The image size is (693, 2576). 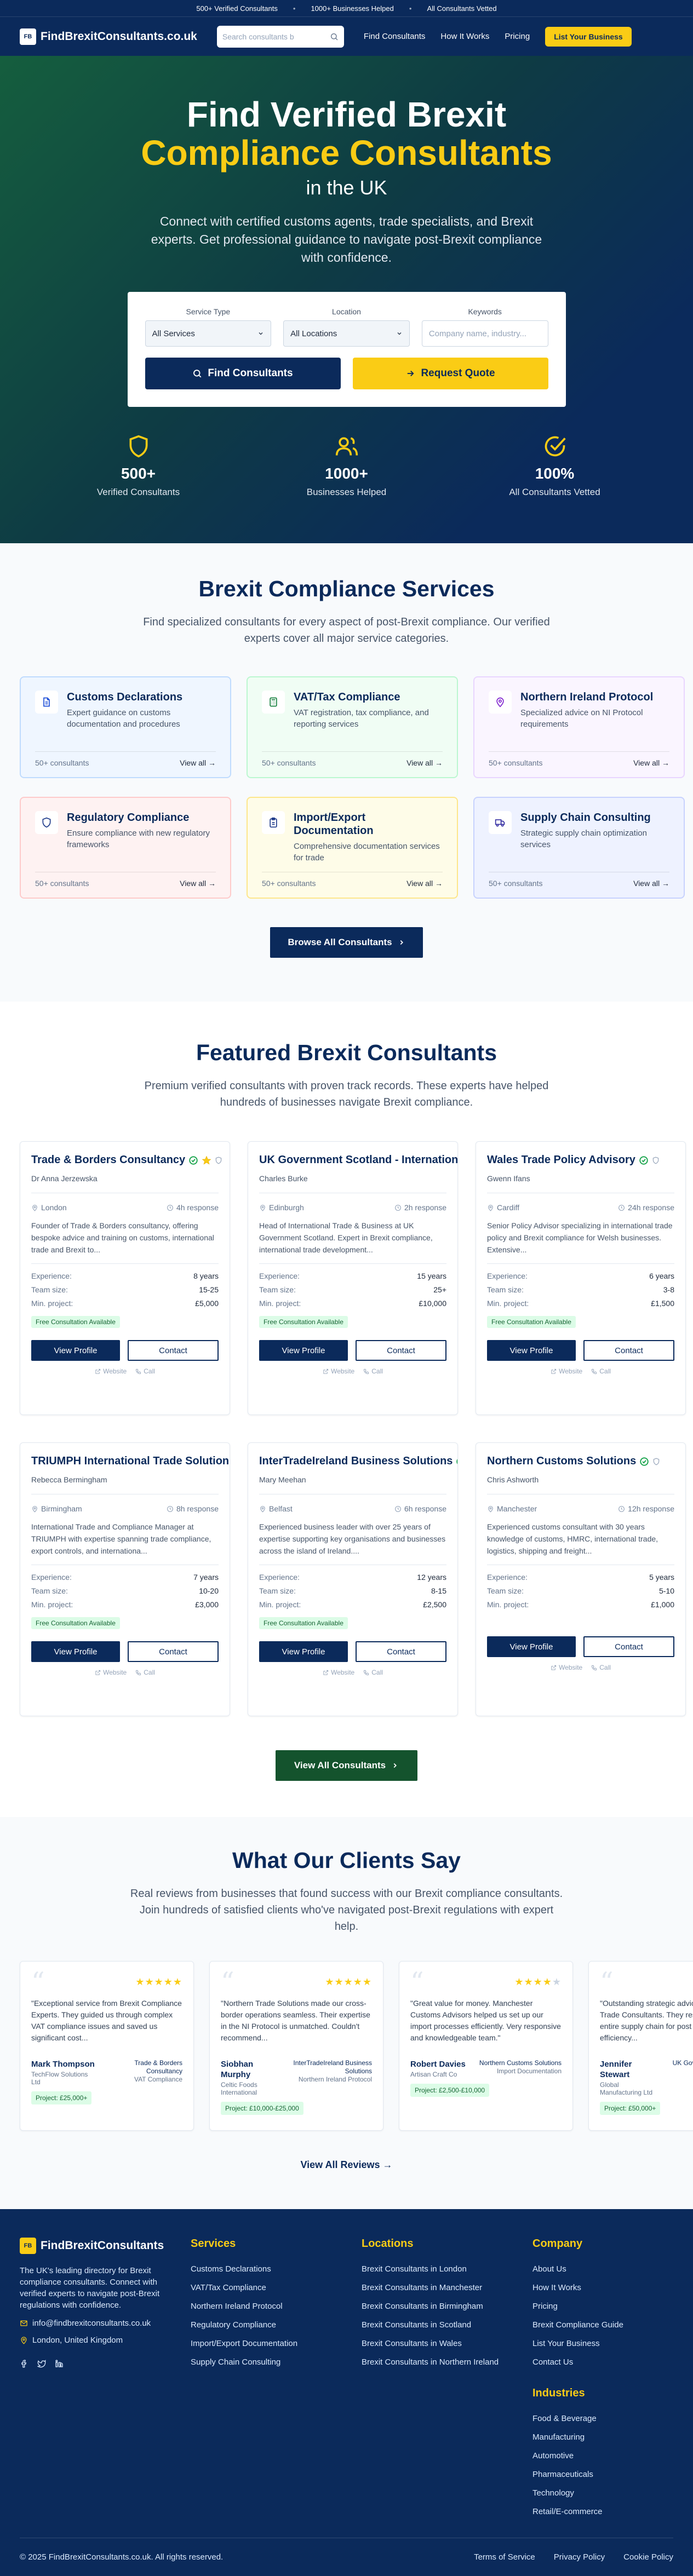 I want to click on site-logo: FB FindBrexitConsultants.co.uk, so click(x=108, y=36).